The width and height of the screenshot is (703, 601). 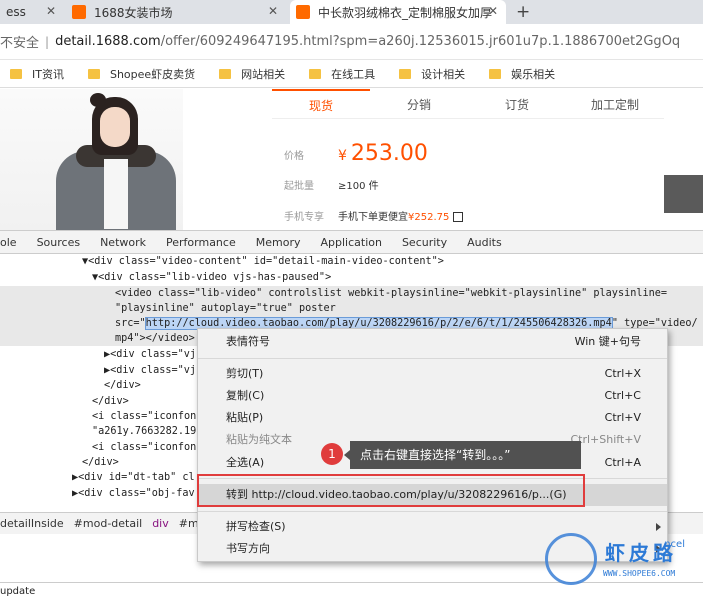 What do you see at coordinates (424, 242) in the screenshot?
I see `tab-security: Security` at bounding box center [424, 242].